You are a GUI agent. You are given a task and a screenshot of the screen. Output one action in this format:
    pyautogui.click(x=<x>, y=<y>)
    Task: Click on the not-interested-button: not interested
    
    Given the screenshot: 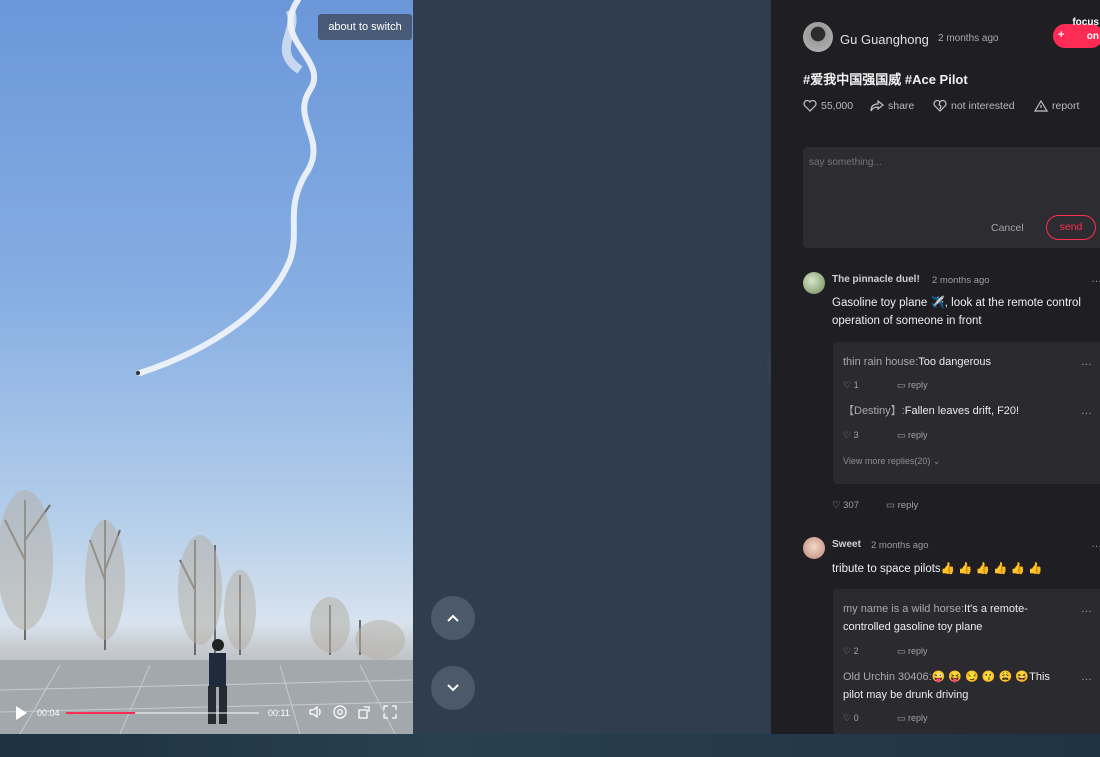 What is the action you would take?
    pyautogui.click(x=974, y=106)
    